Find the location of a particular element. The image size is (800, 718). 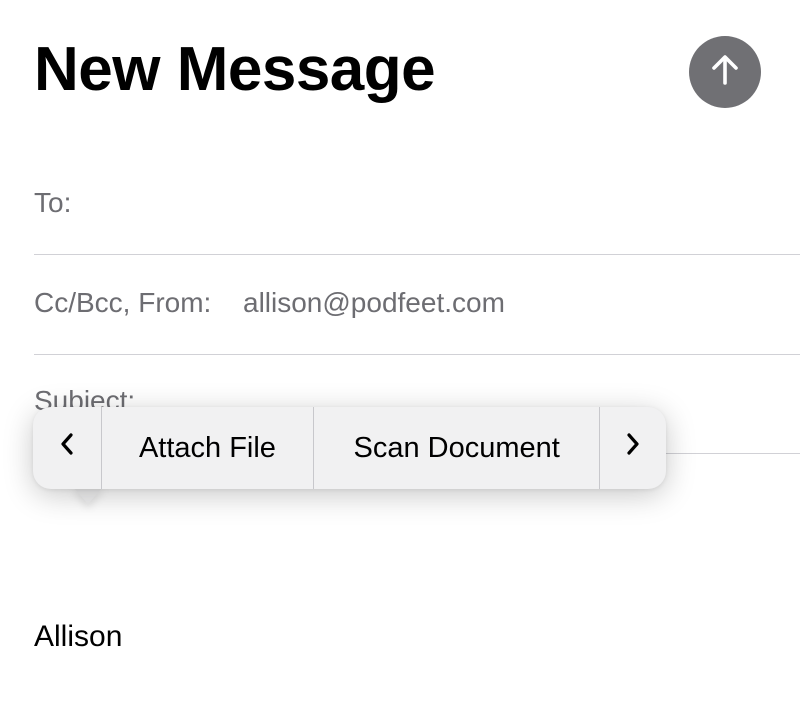

page-title: New Message is located at coordinates (235, 69).